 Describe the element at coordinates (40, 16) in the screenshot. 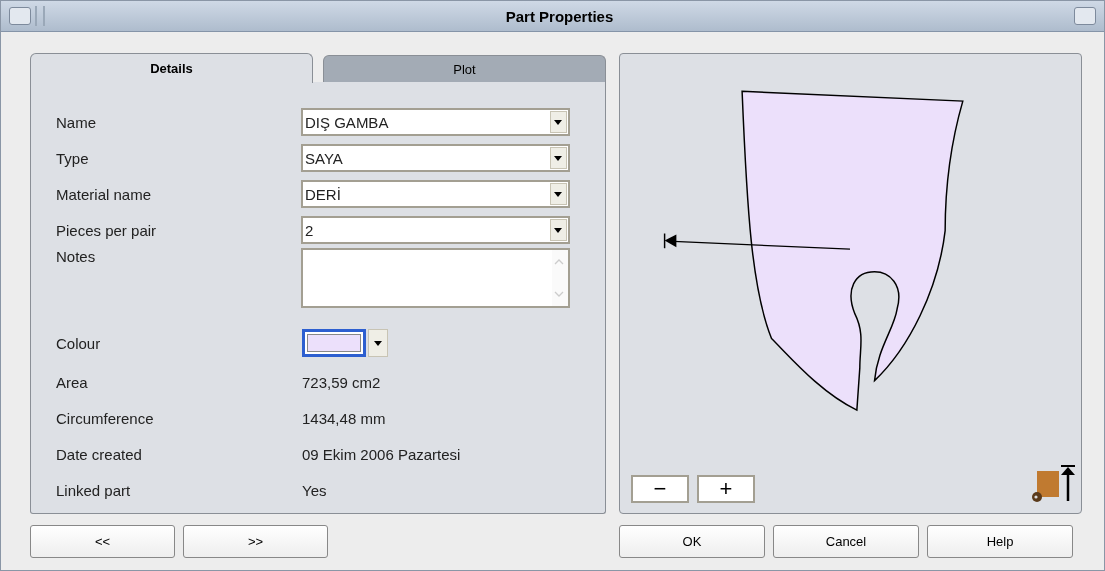

I see `grip-icon` at that location.